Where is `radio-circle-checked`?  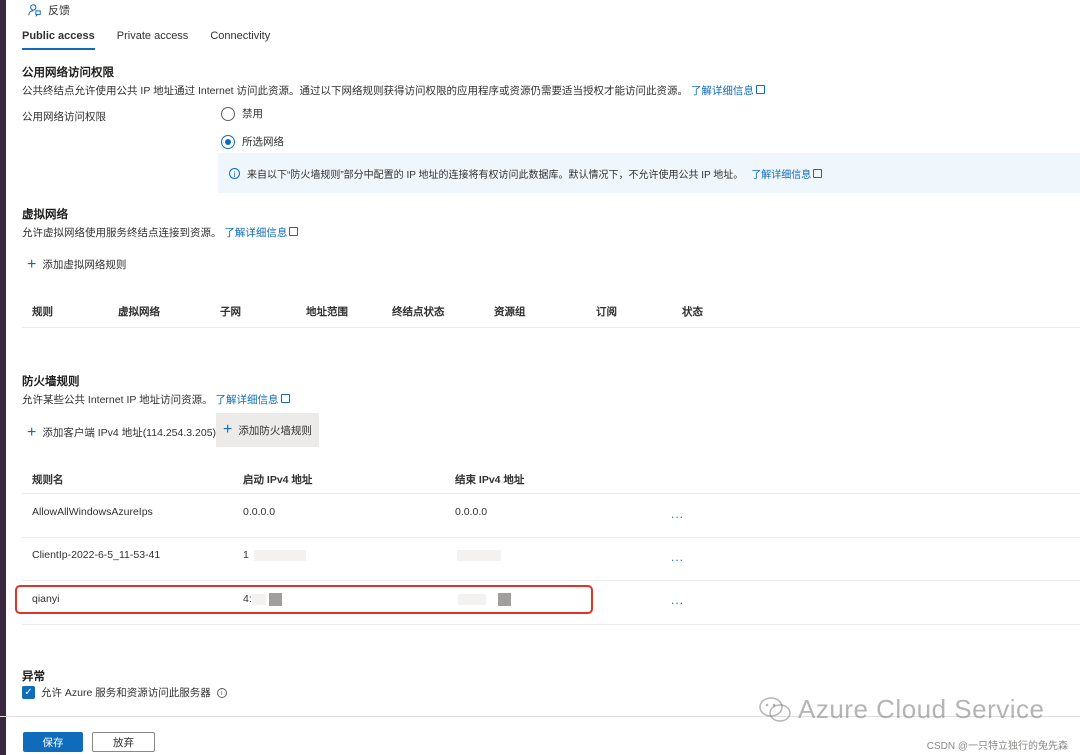 radio-circle-checked is located at coordinates (228, 141).